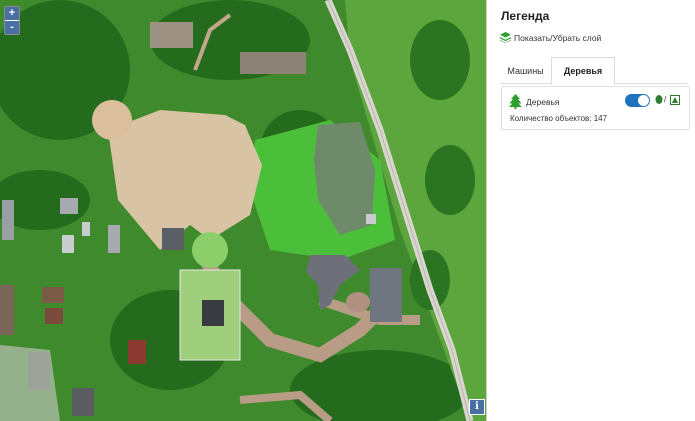 This screenshot has width=695, height=421. I want to click on tab-trees: Деревья, so click(583, 71).